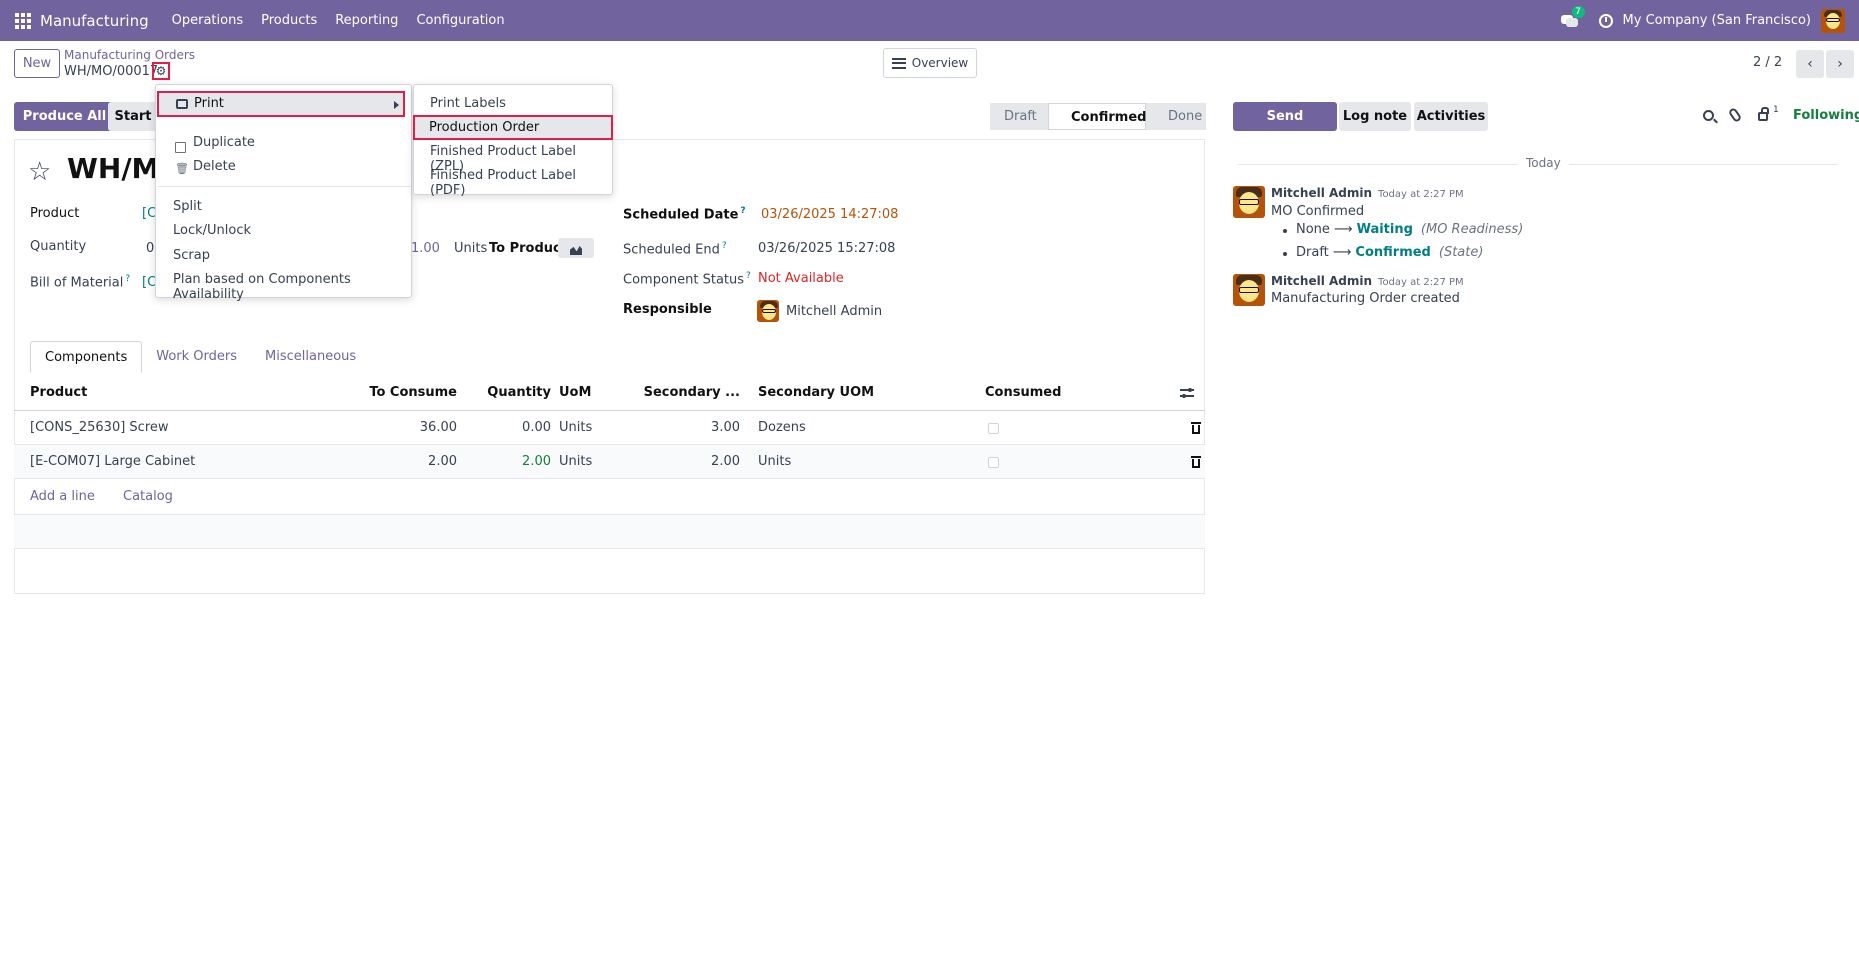  I want to click on submenu-production-order: Production Order, so click(513, 127).